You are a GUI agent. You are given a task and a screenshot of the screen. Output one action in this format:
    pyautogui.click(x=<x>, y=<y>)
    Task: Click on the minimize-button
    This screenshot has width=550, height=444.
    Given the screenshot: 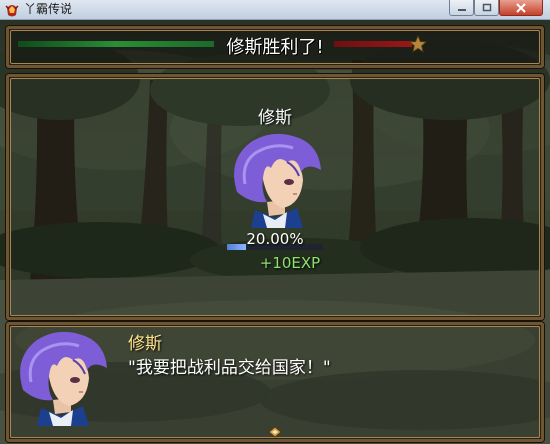 What is the action you would take?
    pyautogui.click(x=461, y=8)
    